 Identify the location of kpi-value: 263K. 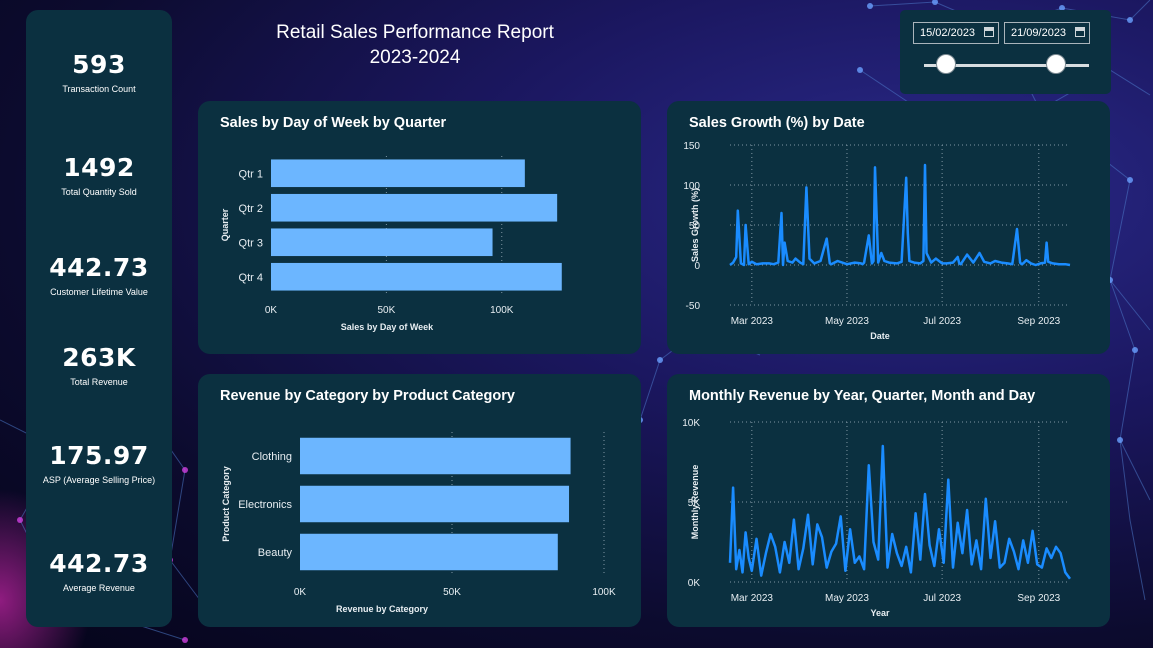
(99, 357).